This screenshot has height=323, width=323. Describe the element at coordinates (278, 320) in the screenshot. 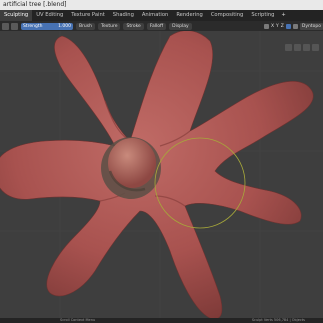

I see `status-right: Sculpt Verts 506,784 | Objects` at that location.